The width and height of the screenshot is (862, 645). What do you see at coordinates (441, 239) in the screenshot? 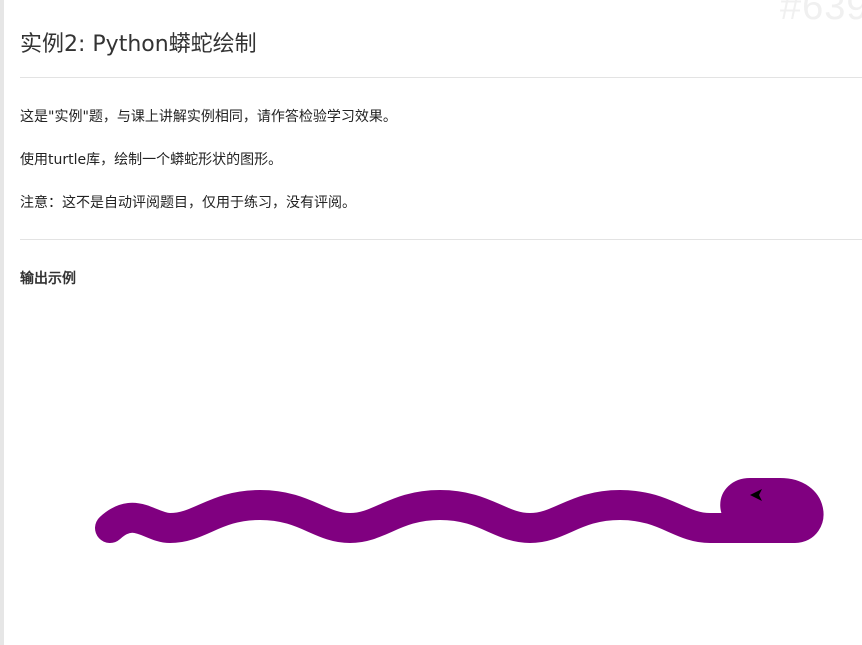
I see `section-divider` at bounding box center [441, 239].